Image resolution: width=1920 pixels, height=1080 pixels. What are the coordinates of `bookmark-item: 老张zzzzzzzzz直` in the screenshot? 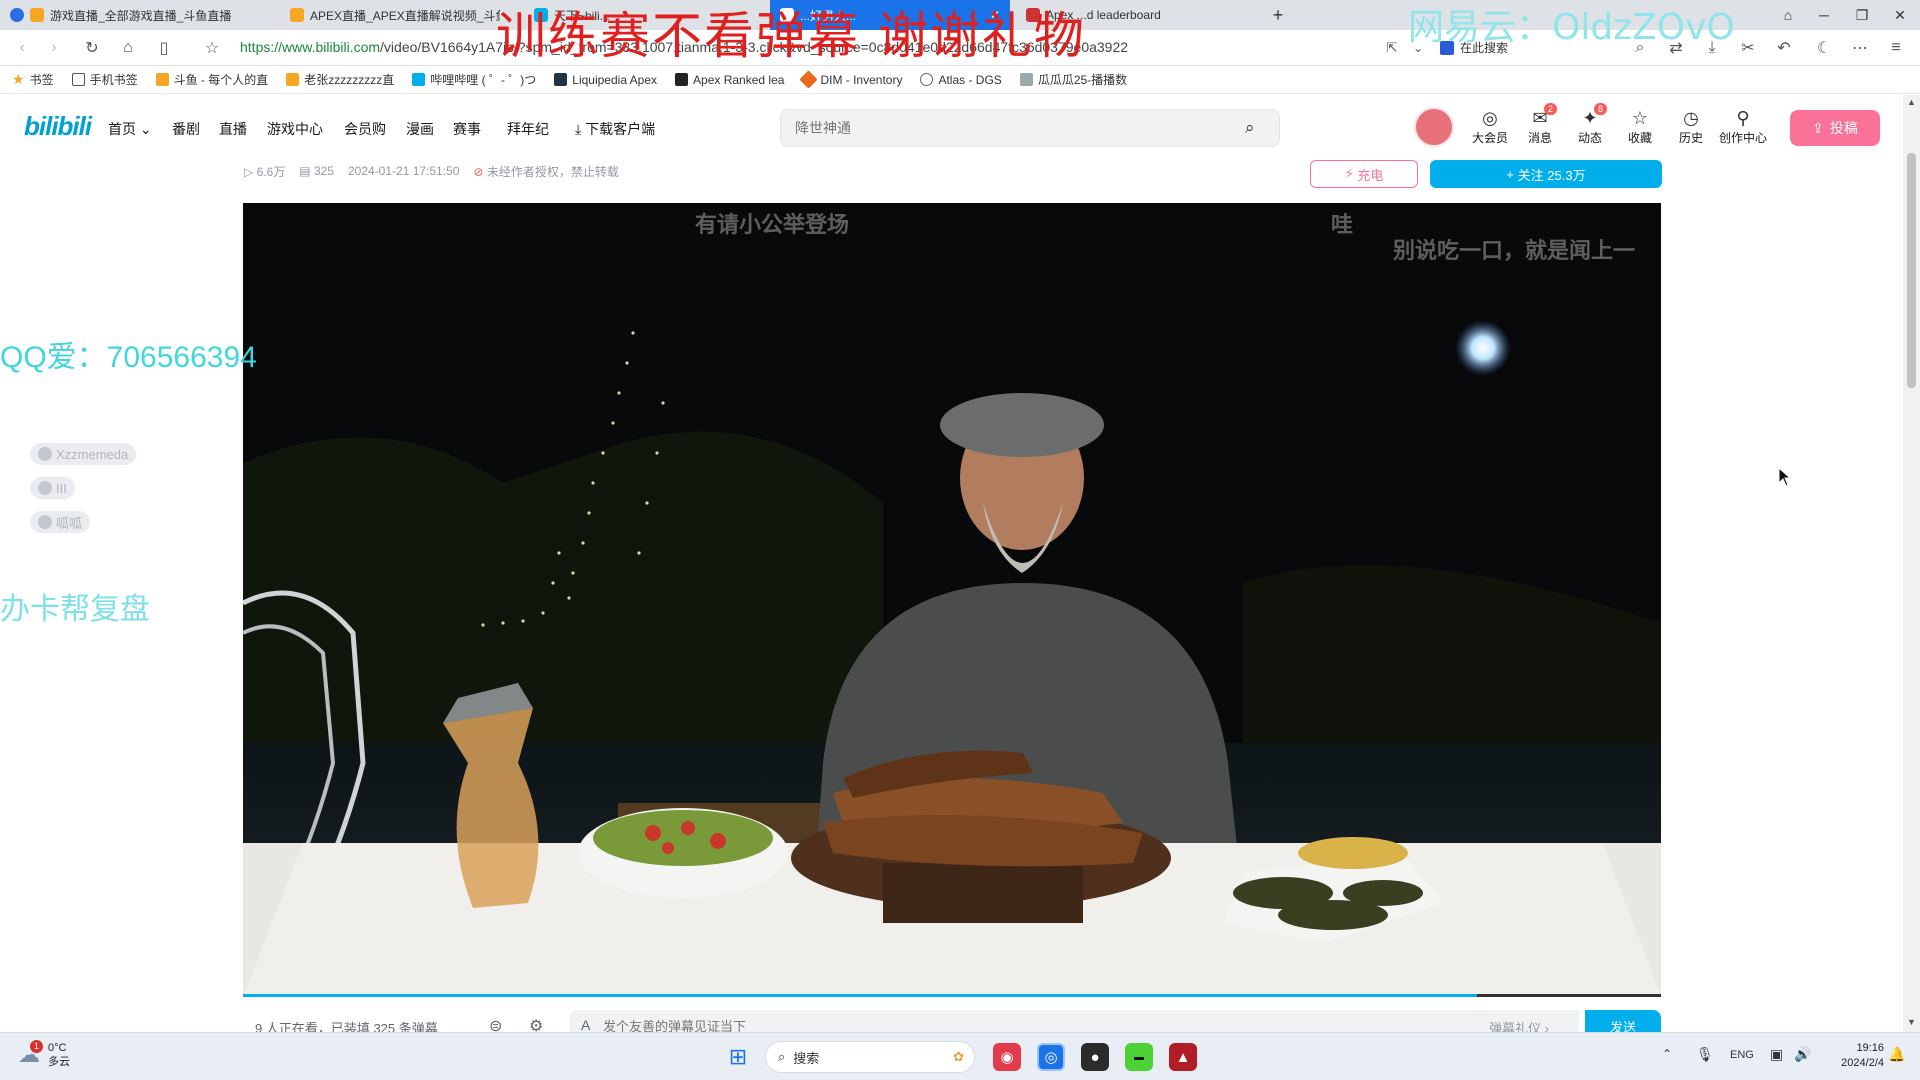 It's located at (340, 79).